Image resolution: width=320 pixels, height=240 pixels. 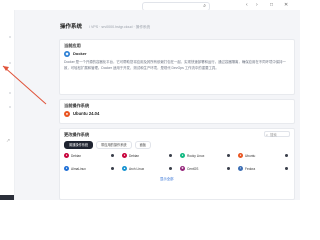 What do you see at coordinates (79, 145) in the screenshot?
I see `tab-plain-os: 普通操作系统` at bounding box center [79, 145].